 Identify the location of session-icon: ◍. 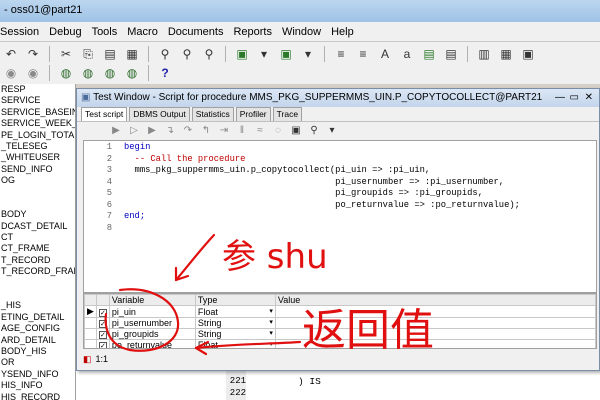
(66, 73).